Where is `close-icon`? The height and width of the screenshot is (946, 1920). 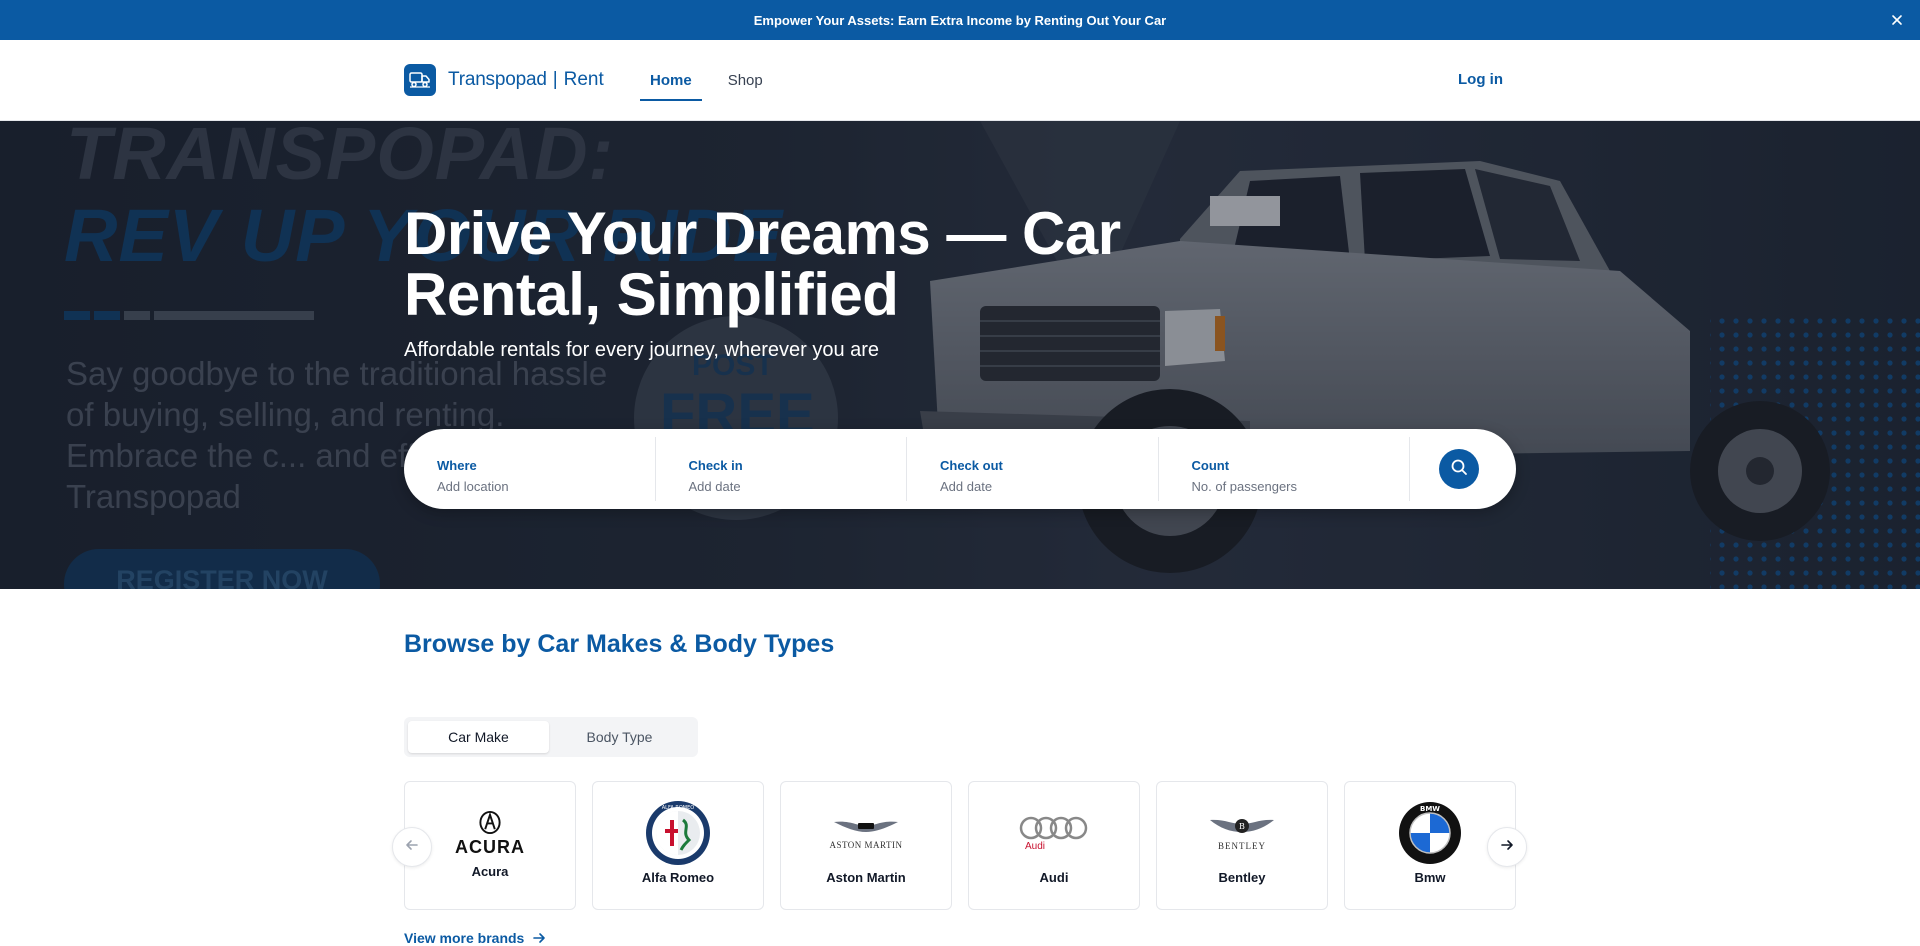
close-icon is located at coordinates (1897, 20).